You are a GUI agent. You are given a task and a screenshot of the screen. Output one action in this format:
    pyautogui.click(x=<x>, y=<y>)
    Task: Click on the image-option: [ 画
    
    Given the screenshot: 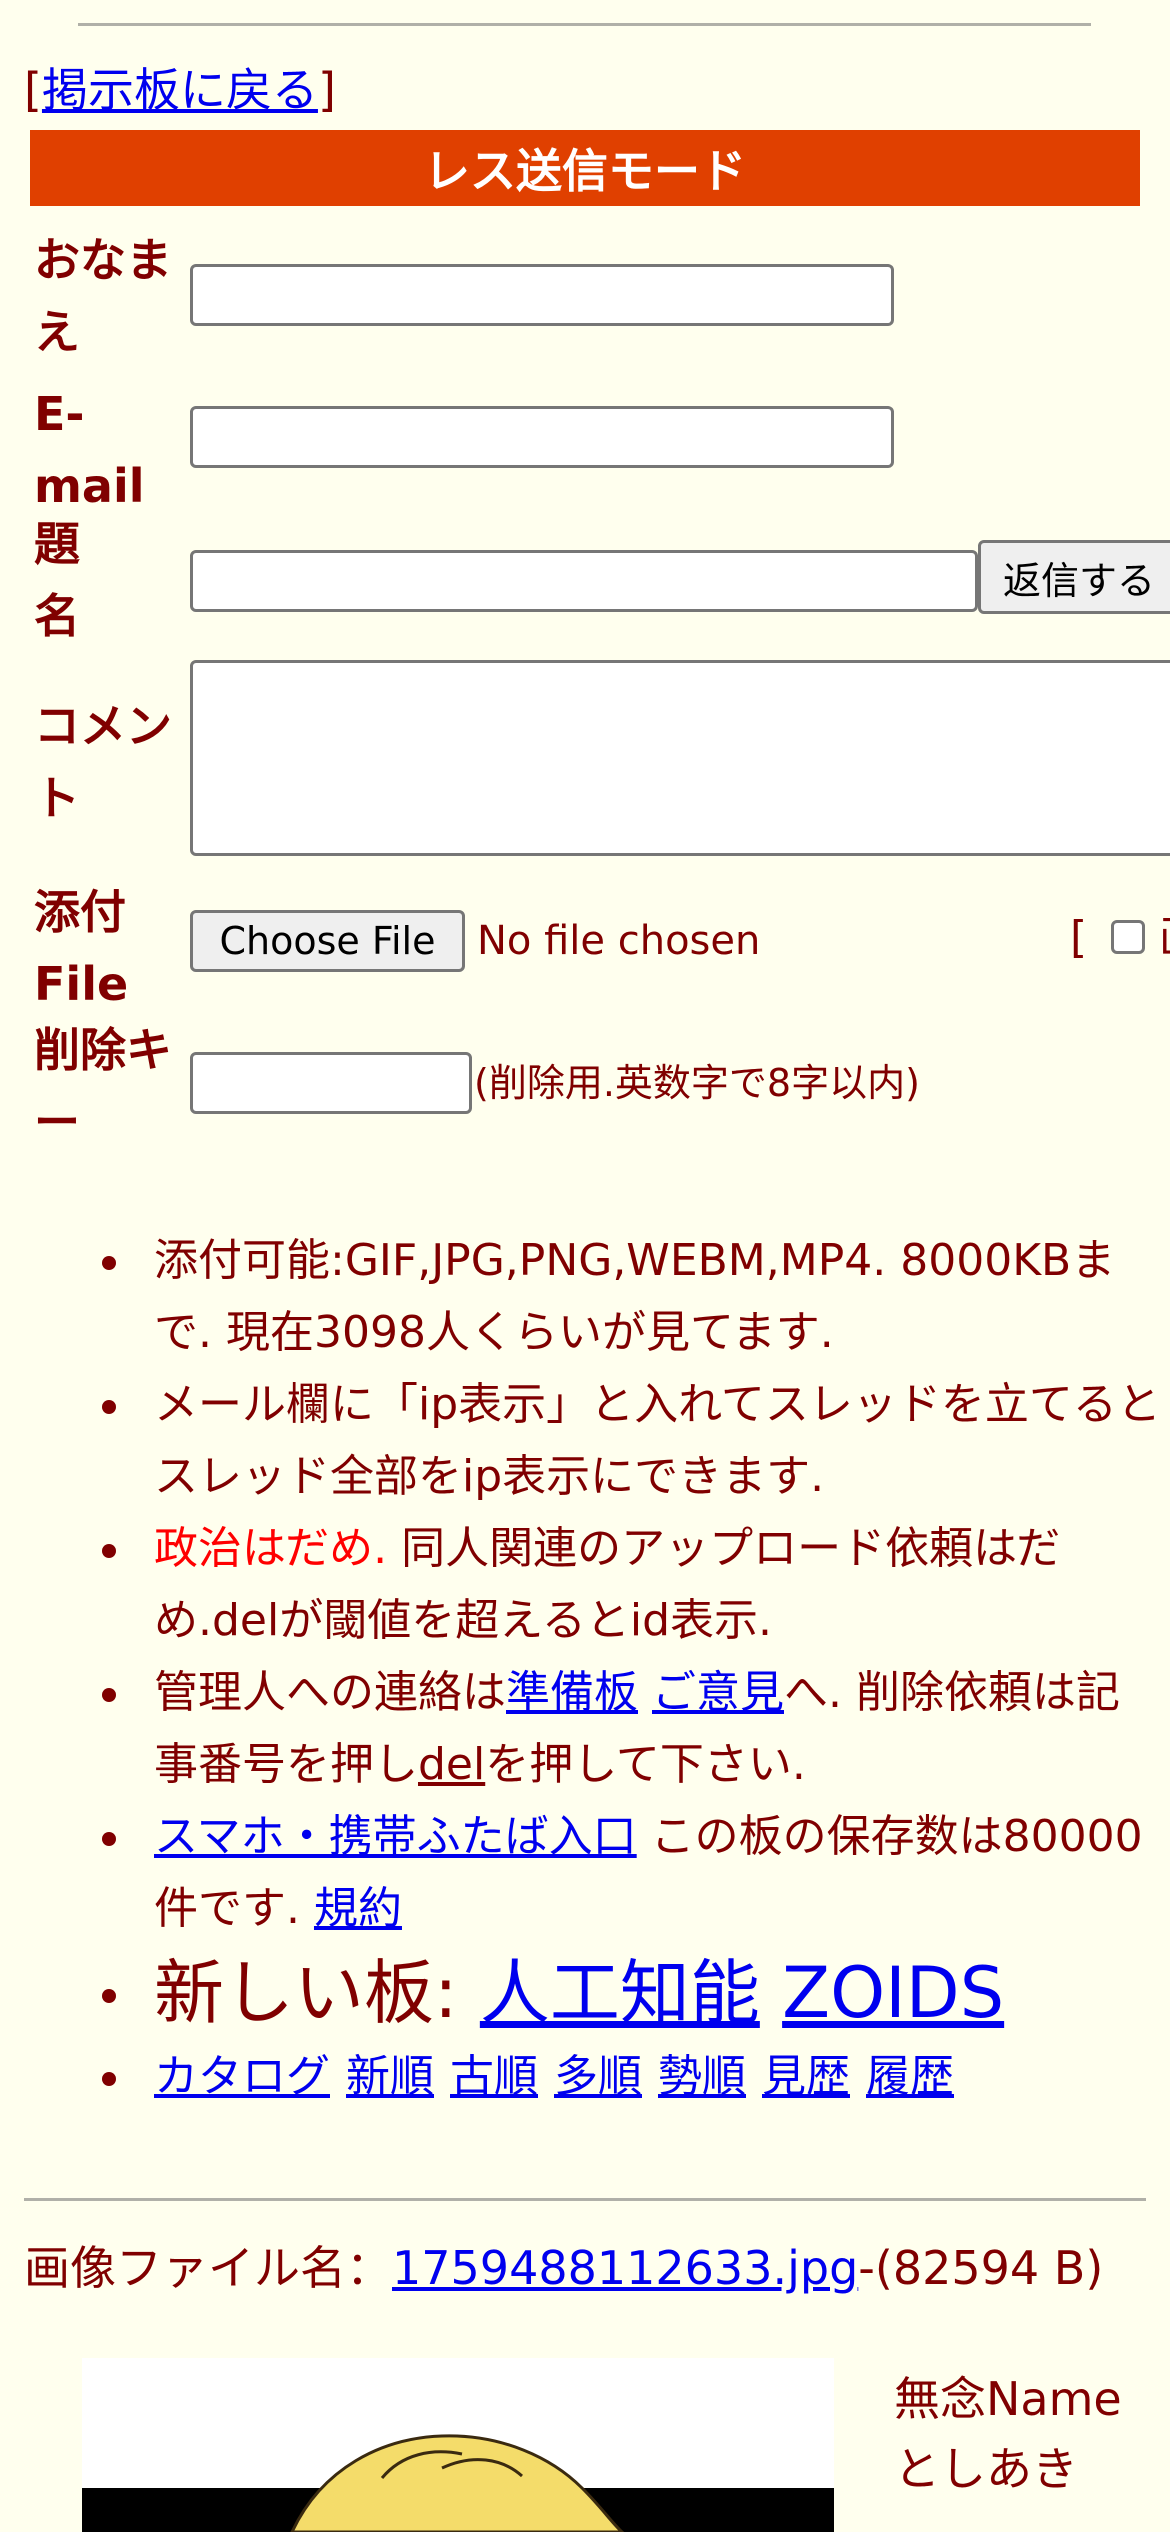 What is the action you would take?
    pyautogui.click(x=1120, y=938)
    